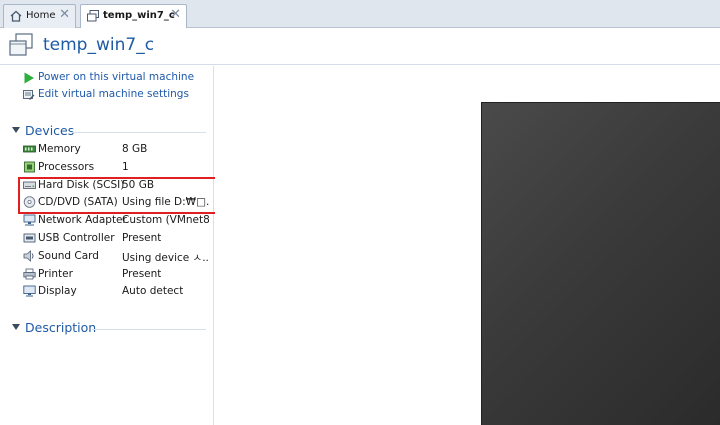 Image resolution: width=720 pixels, height=425 pixels. I want to click on power-on-label: Power on this virtual machine, so click(116, 77).